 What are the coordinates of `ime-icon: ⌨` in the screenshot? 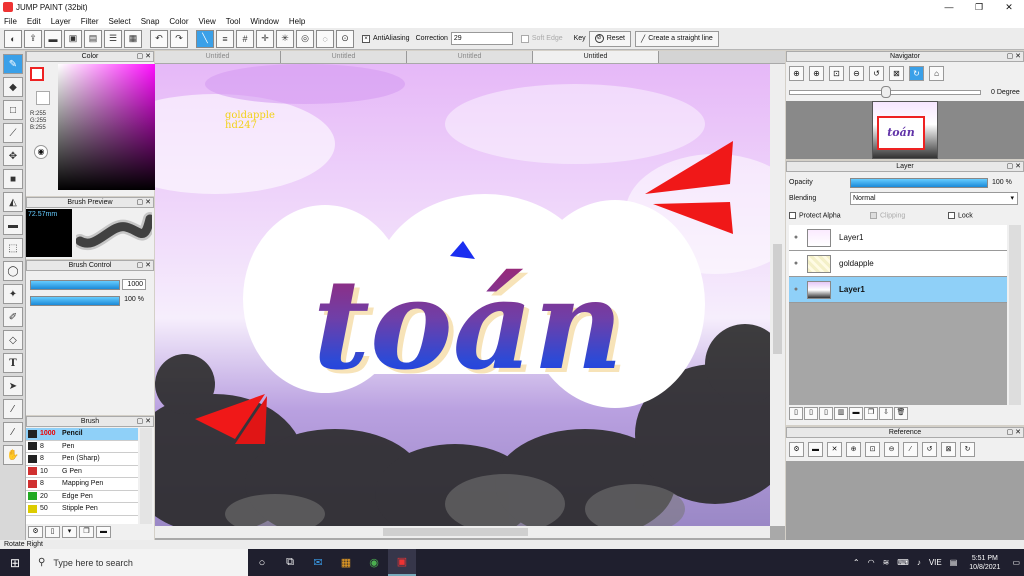 It's located at (903, 562).